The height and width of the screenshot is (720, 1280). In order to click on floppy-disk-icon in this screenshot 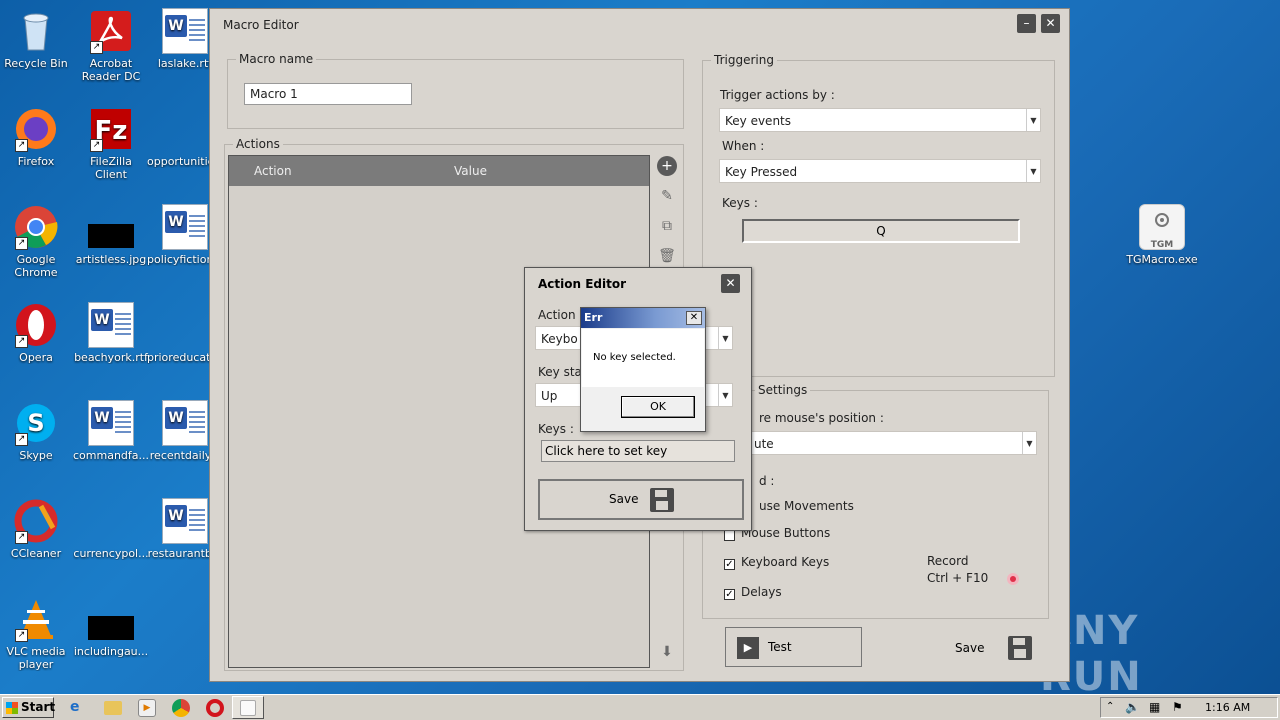, I will do `click(662, 500)`.